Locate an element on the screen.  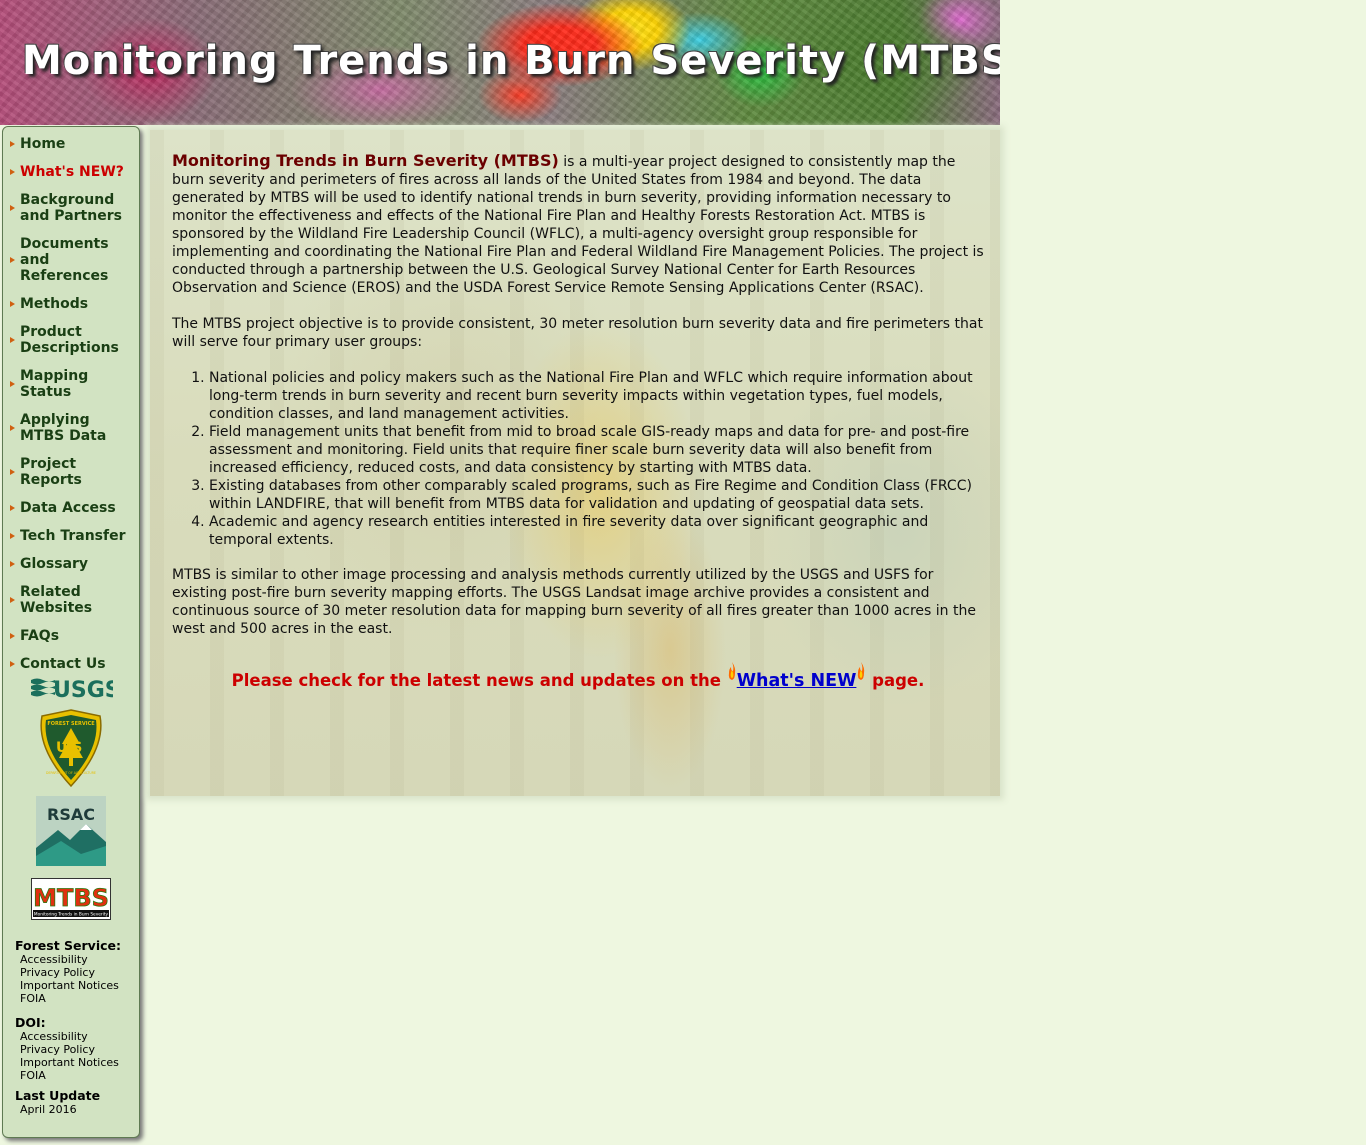
mtbs-logo-text: MTBS is located at coordinates (71, 898).